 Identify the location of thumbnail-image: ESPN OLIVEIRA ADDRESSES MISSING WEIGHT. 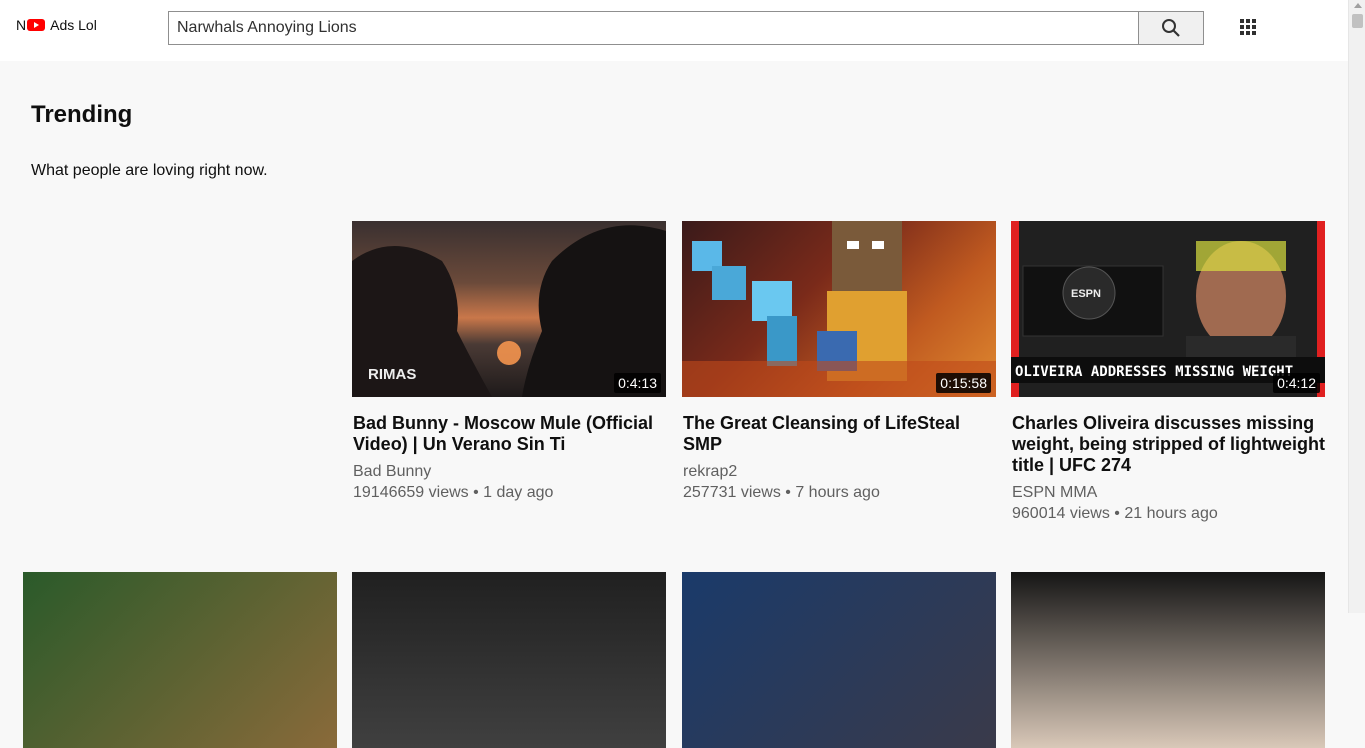
(1168, 309).